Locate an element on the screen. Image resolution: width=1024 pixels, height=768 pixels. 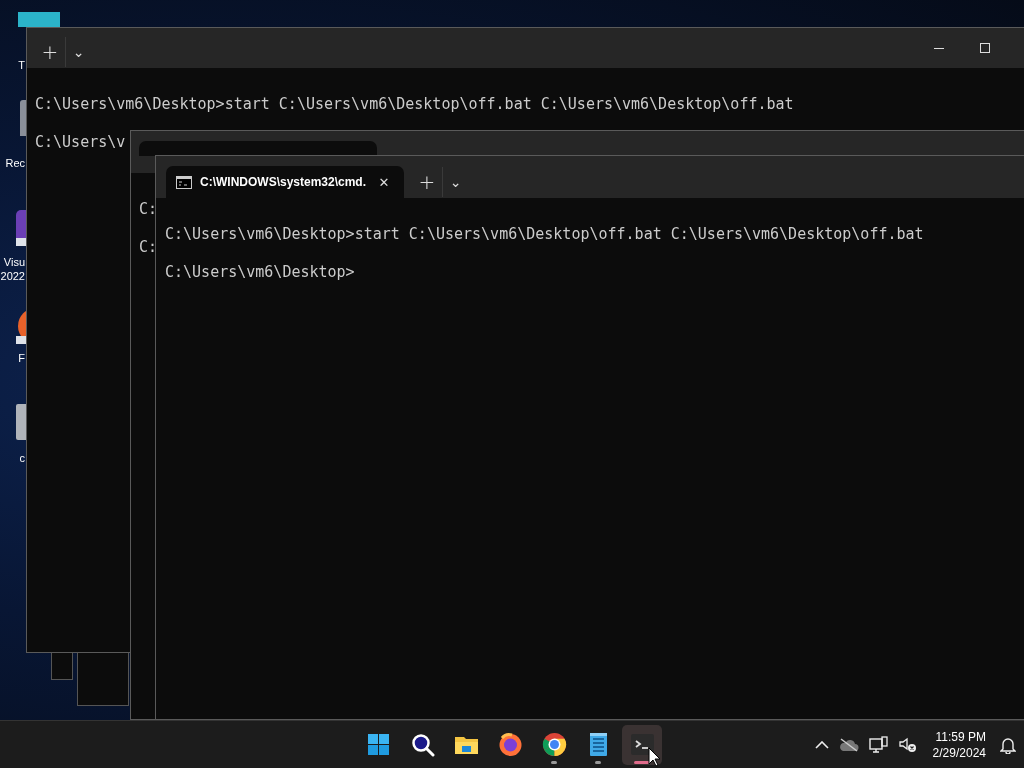
search-icon is located at coordinates (422, 745).